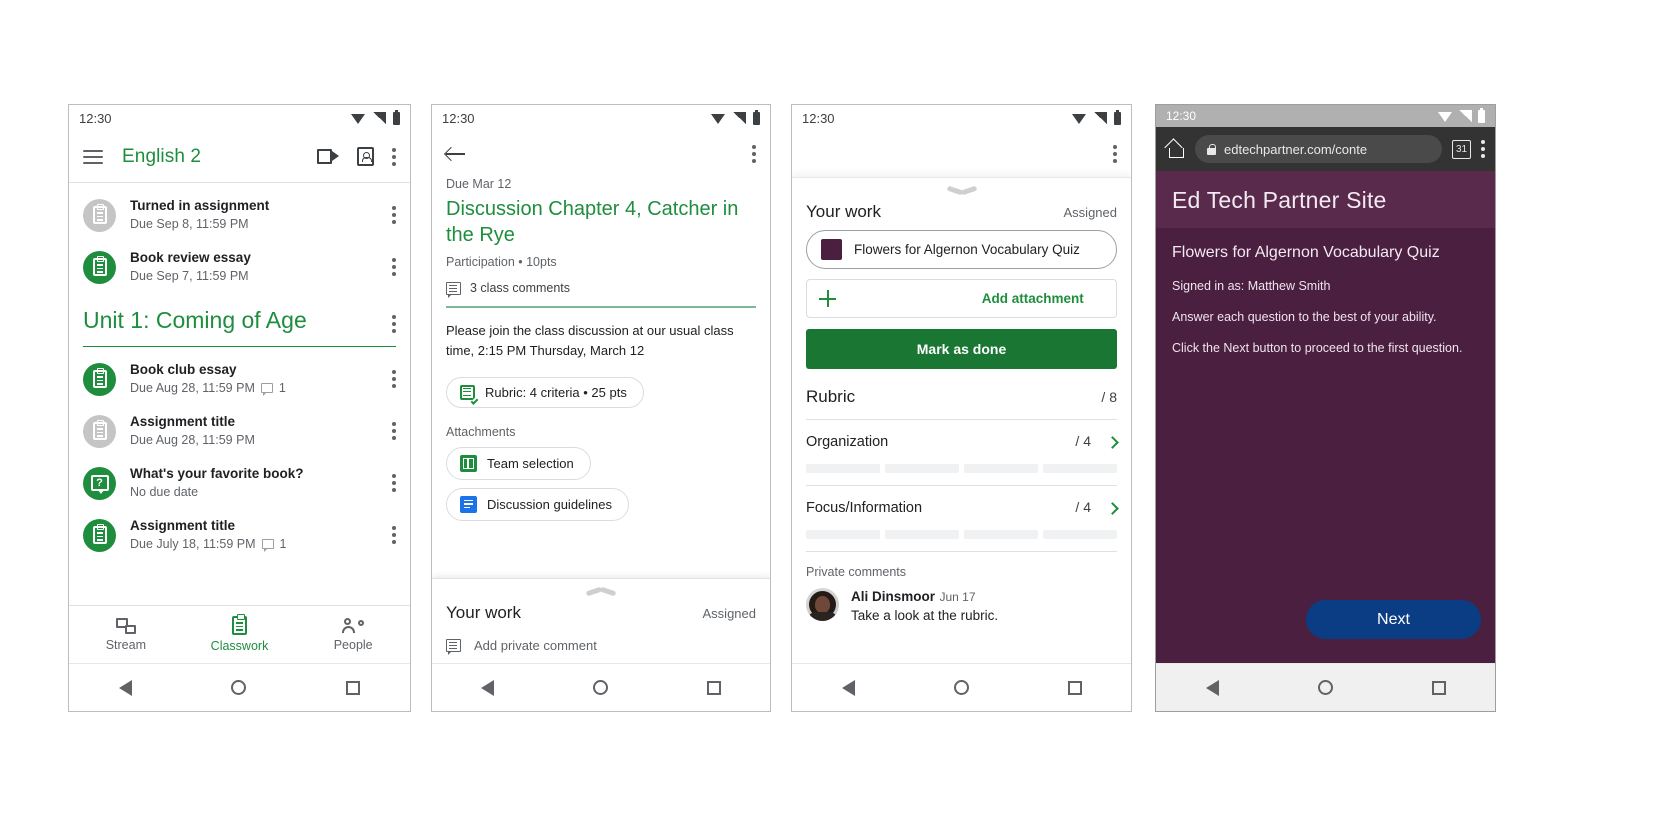 Image resolution: width=1659 pixels, height=827 pixels. Describe the element at coordinates (1032, 298) in the screenshot. I see `add-attachment-label: Add attachment` at that location.